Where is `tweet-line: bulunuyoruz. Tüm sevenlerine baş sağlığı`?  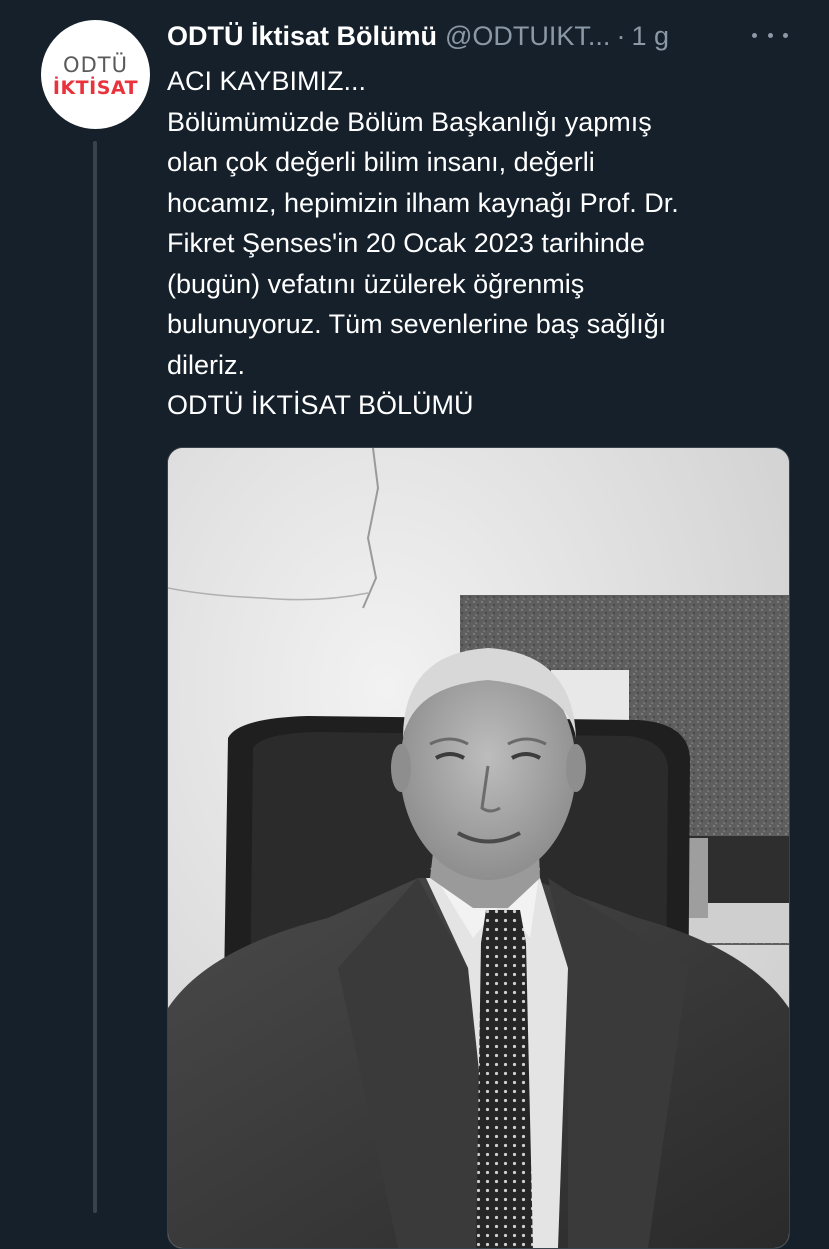
tweet-line: bulunuyoruz. Tüm sevenlerine baş sağlığı is located at coordinates (417, 324).